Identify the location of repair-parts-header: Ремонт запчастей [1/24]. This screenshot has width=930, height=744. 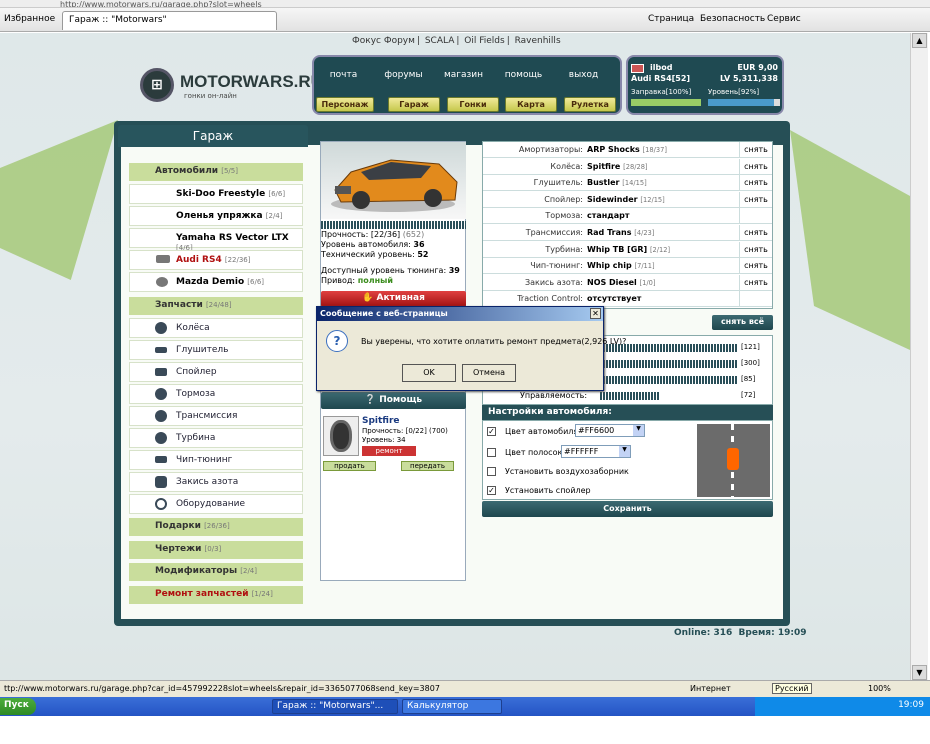
(216, 595).